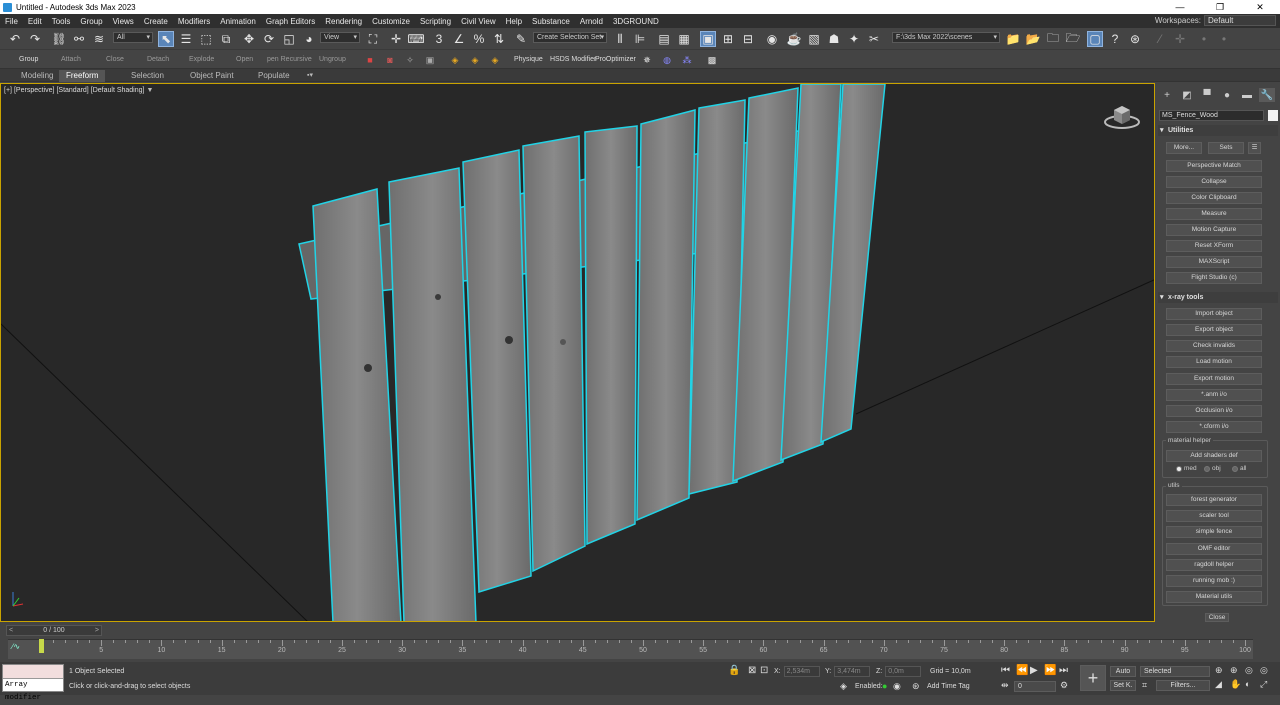  I want to click on menu-scripting: Scripting, so click(435, 21).